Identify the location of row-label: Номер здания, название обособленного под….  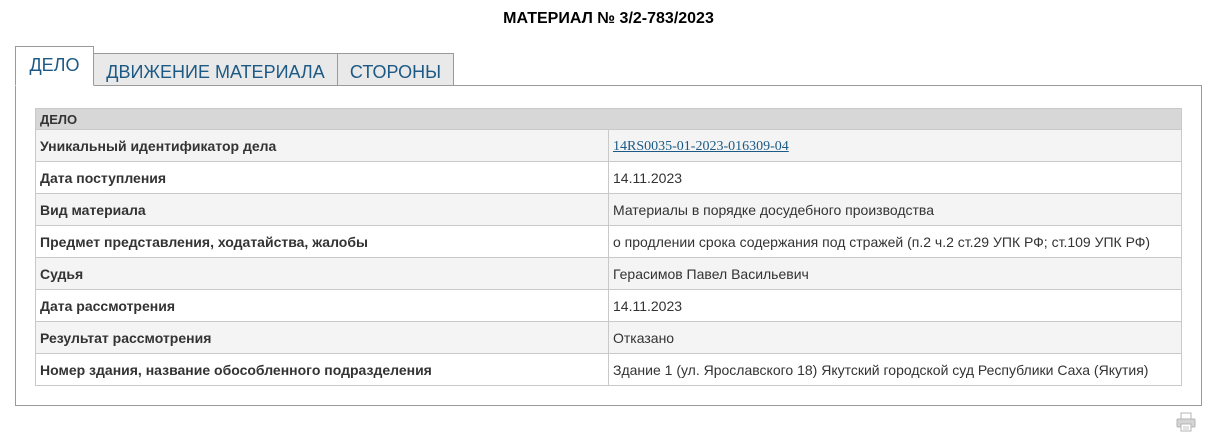
(322, 369).